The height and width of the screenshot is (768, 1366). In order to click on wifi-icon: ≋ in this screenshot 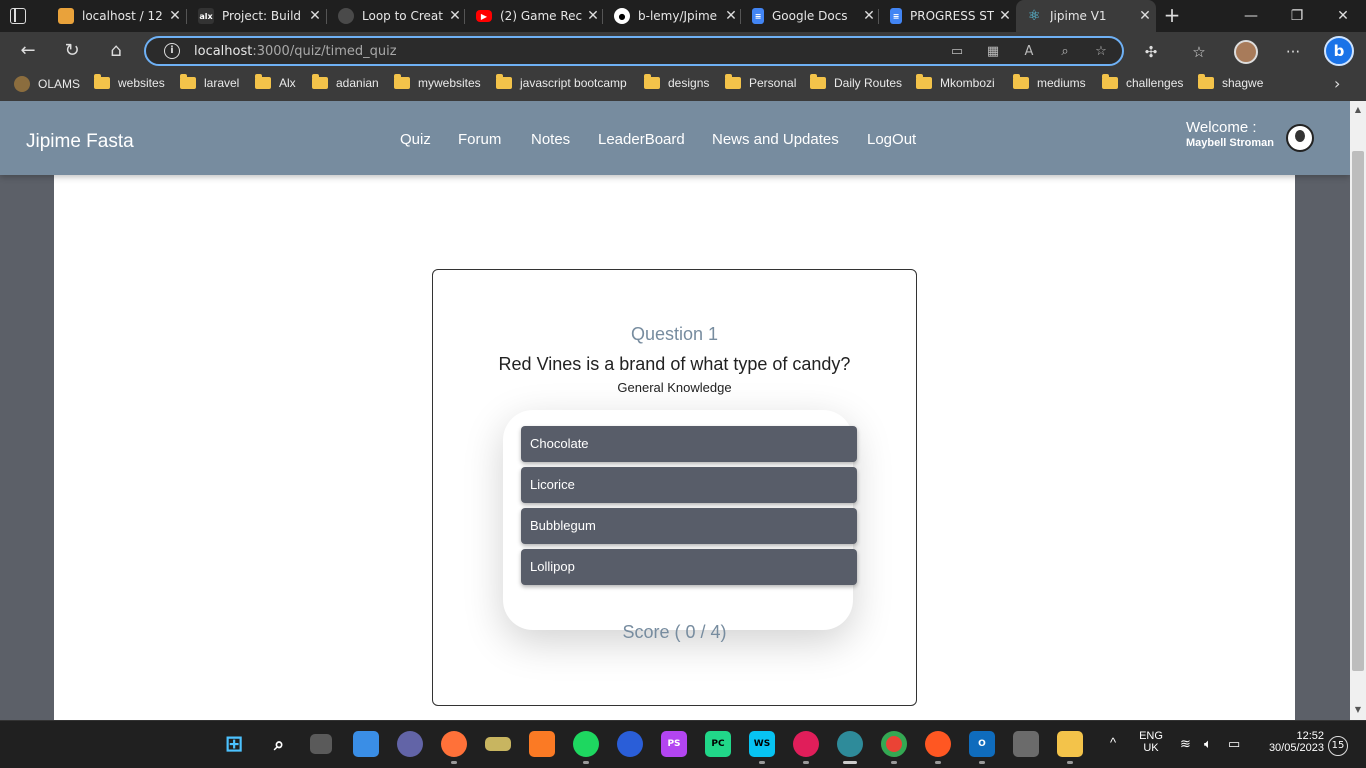, I will do `click(1185, 744)`.